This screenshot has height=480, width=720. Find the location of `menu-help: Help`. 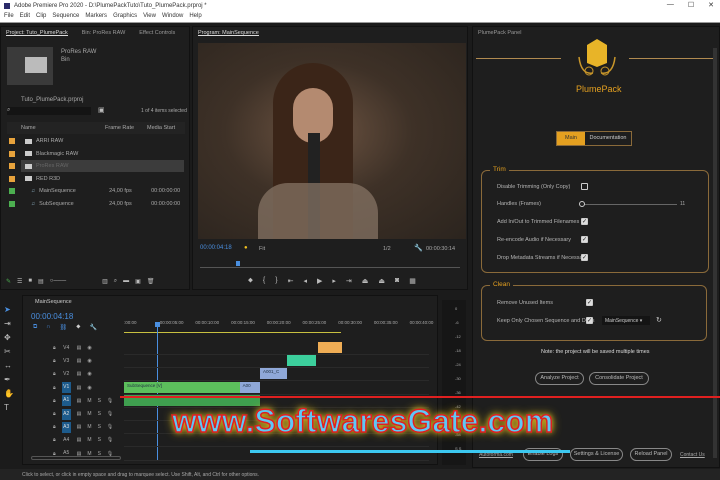

menu-help: Help is located at coordinates (195, 16).